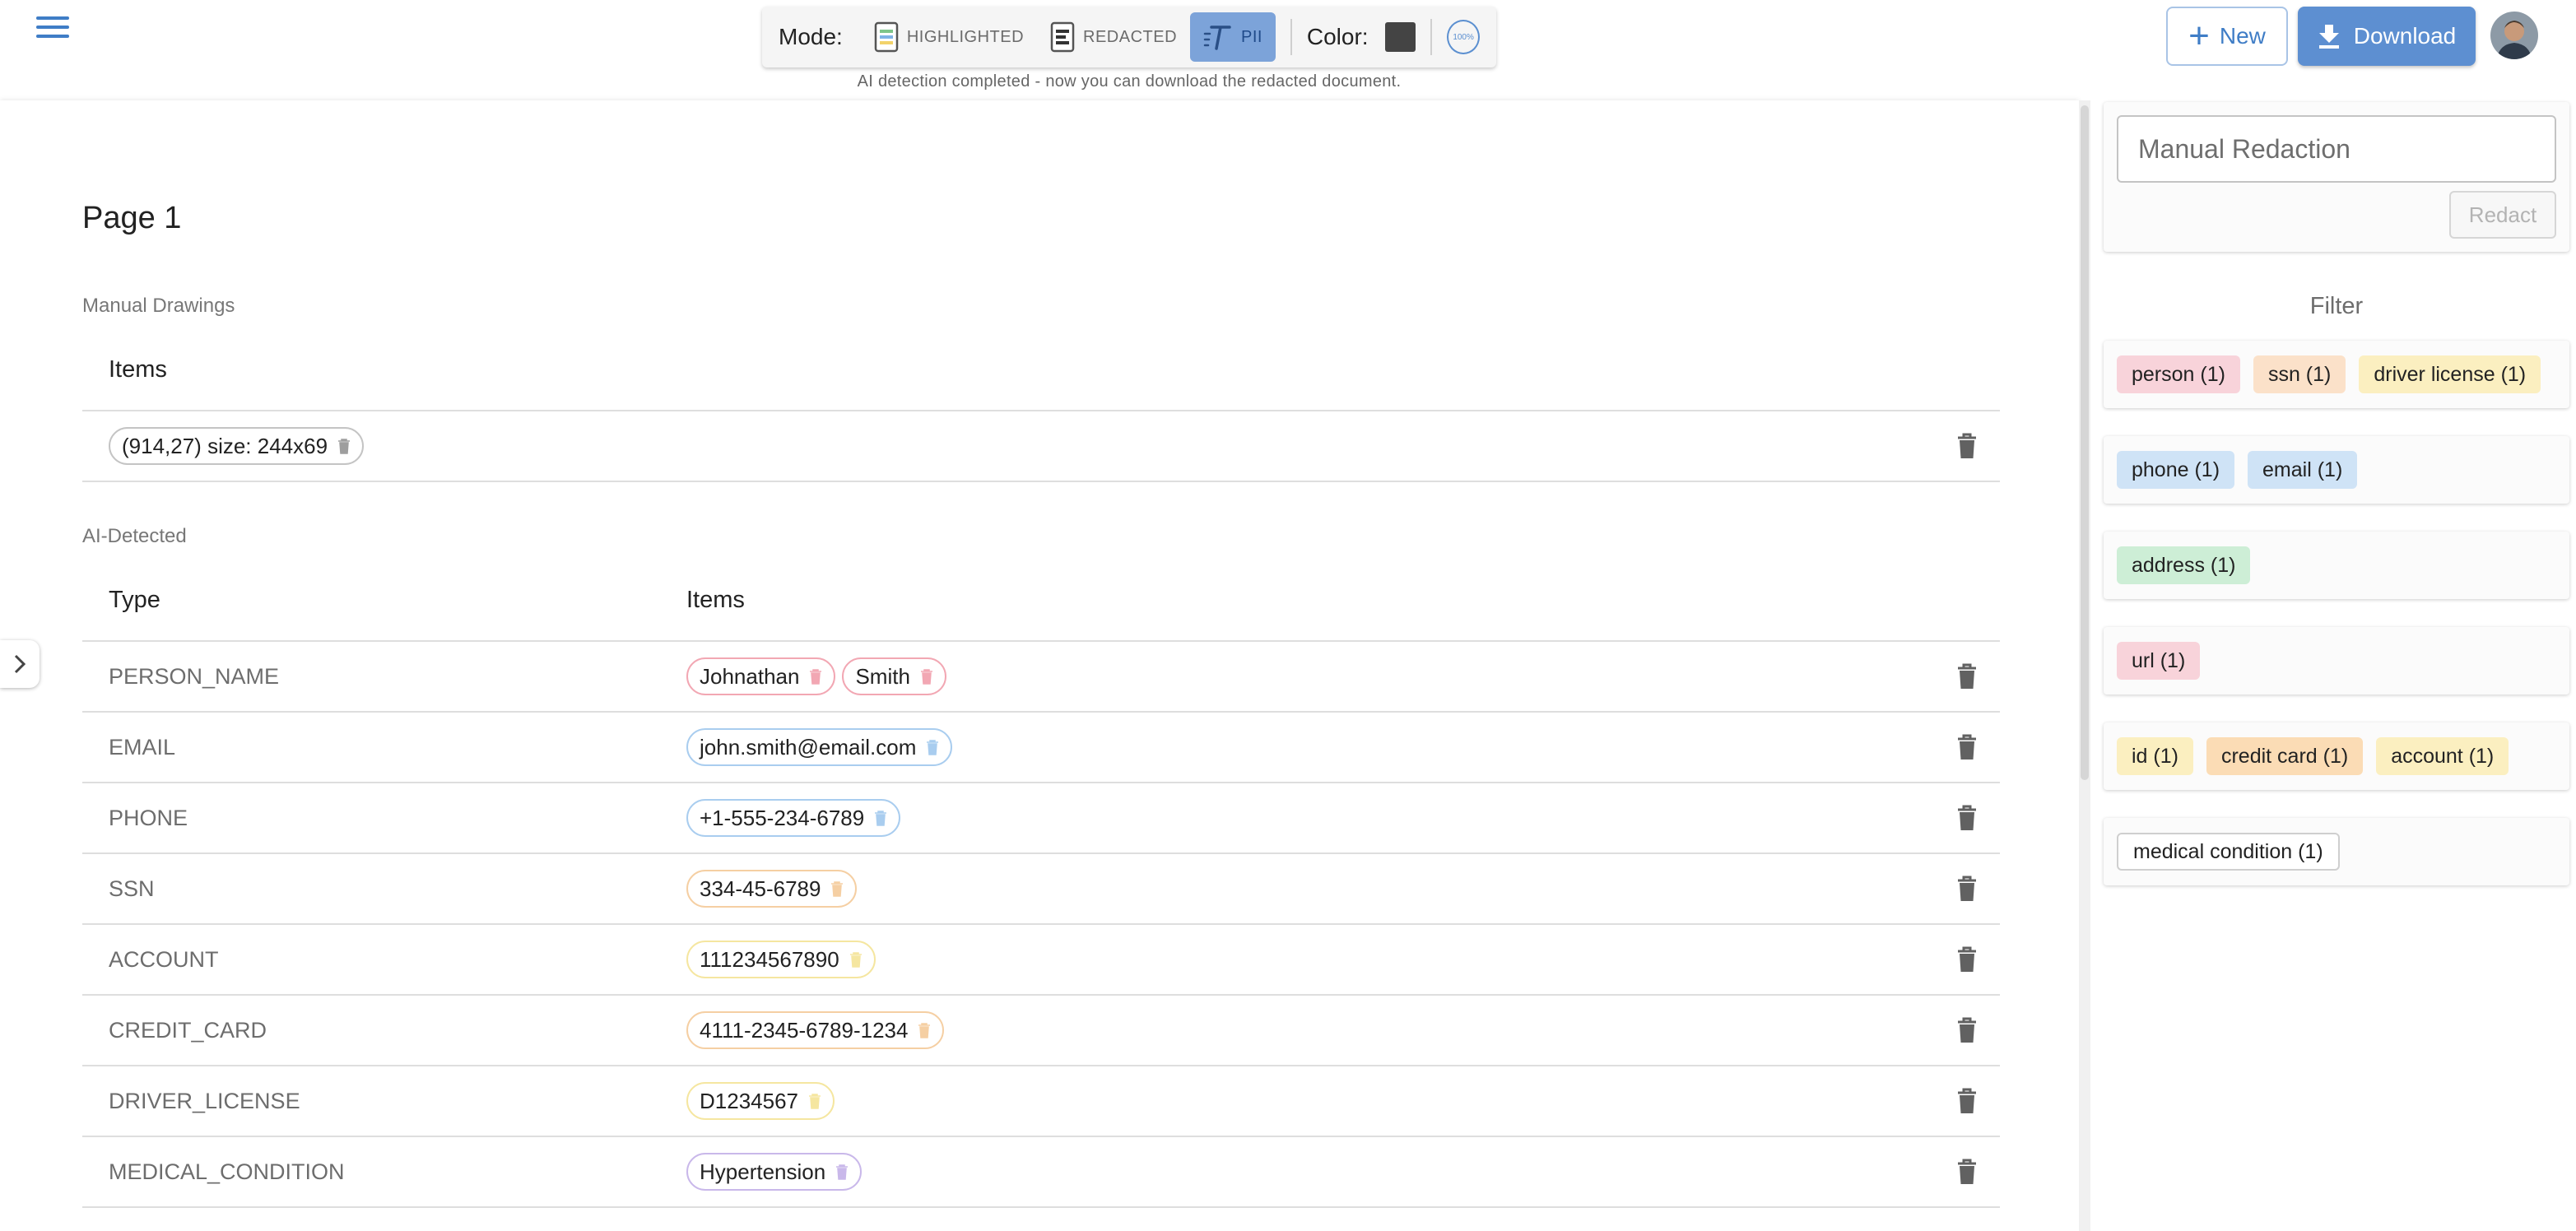 The height and width of the screenshot is (1231, 2576). Describe the element at coordinates (774, 1172) in the screenshot. I see `pii-item-chip: Hypertension` at that location.